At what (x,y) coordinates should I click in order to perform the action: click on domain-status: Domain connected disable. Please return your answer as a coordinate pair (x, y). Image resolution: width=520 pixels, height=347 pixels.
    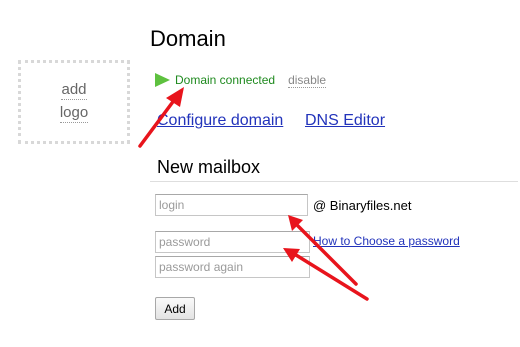
    Looking at the image, I should click on (241, 80).